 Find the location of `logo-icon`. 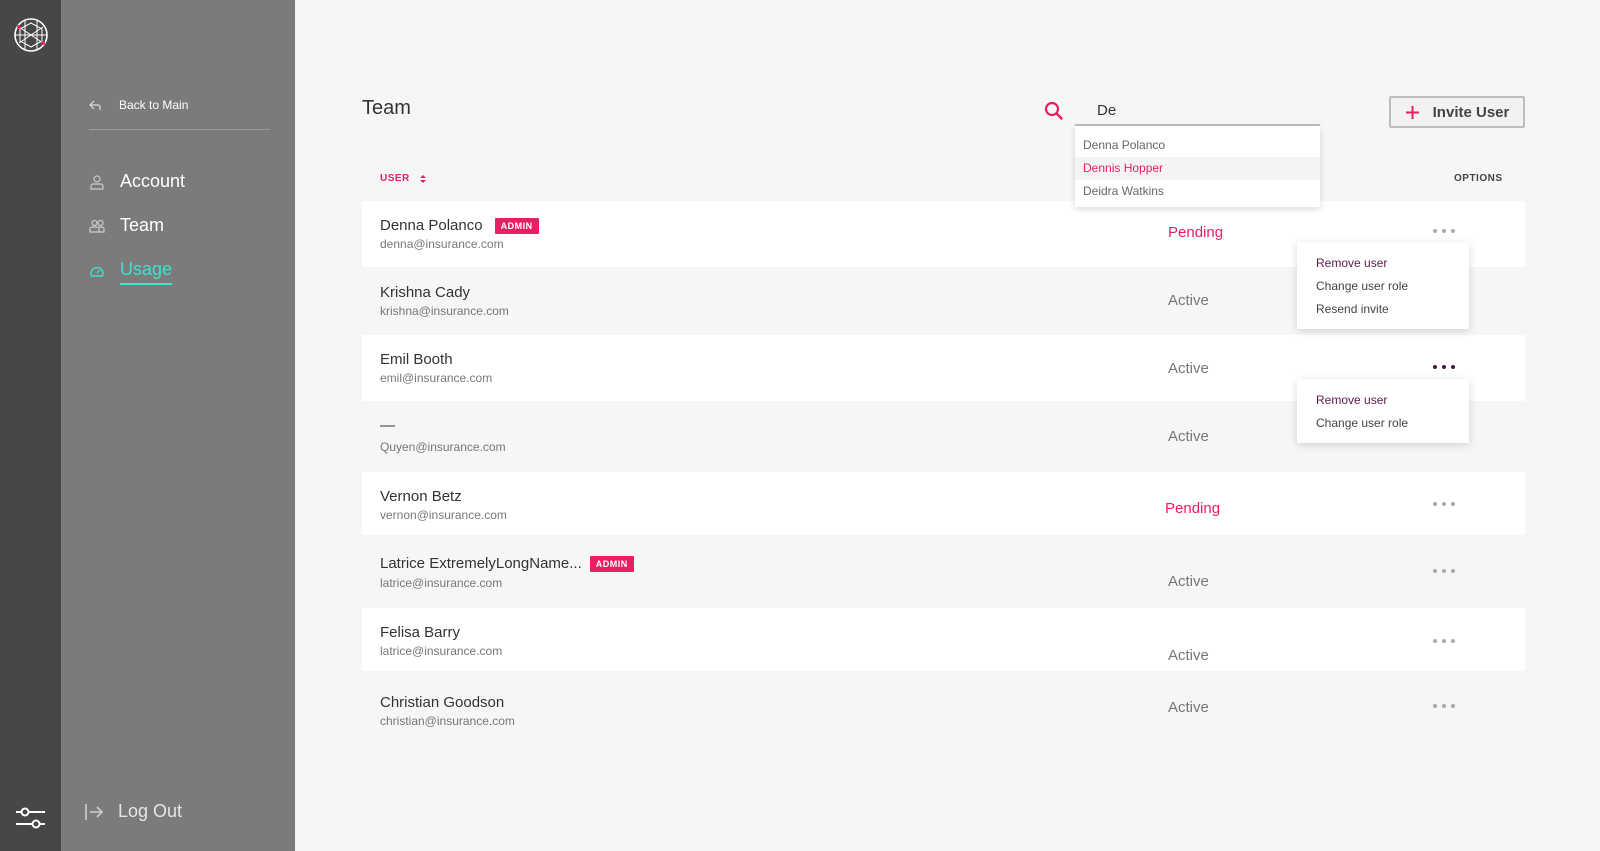

logo-icon is located at coordinates (31, 35).